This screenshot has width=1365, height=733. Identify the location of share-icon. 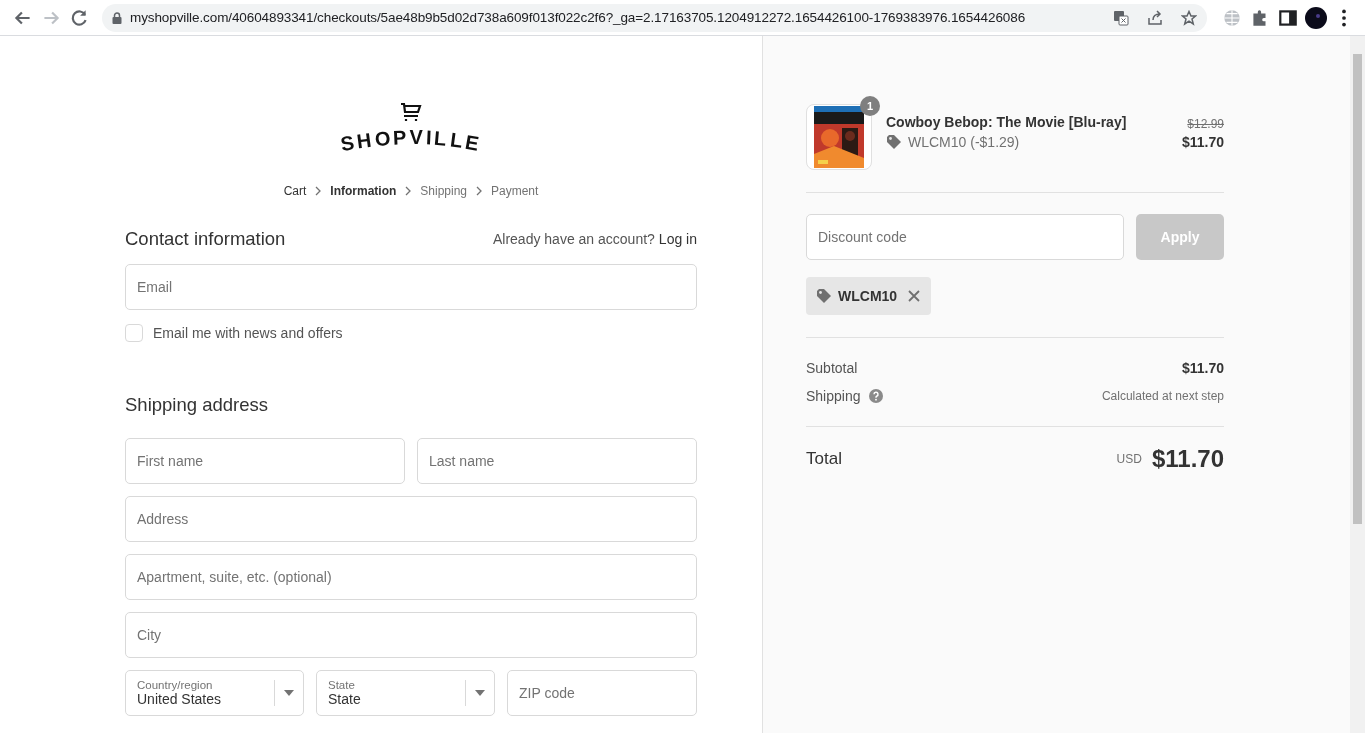
(1155, 17).